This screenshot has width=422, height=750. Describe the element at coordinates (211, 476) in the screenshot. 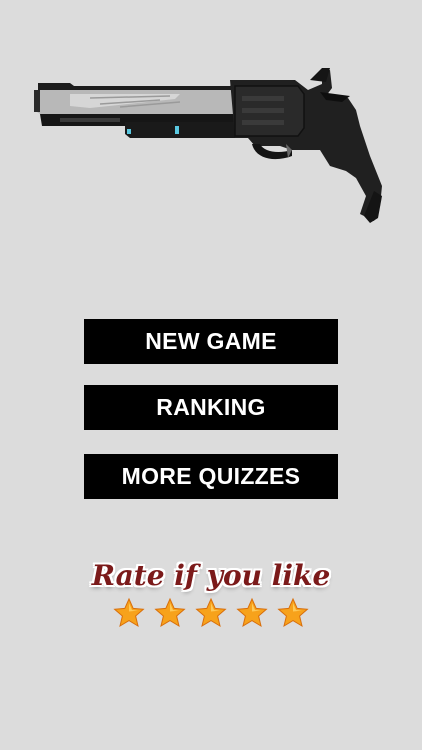

I see `more-quizzes-button: MORE QUIZZES` at that location.